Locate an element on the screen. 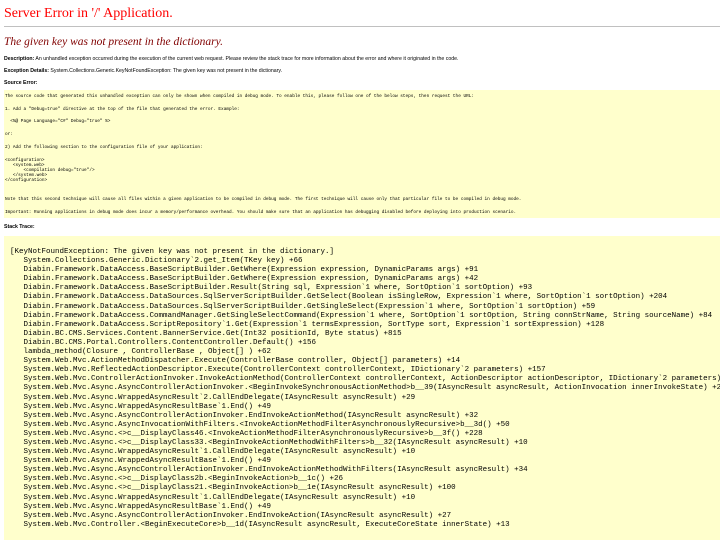 The image size is (720, 540). stack-trace-heading: Stack Trace: is located at coordinates (19, 227).